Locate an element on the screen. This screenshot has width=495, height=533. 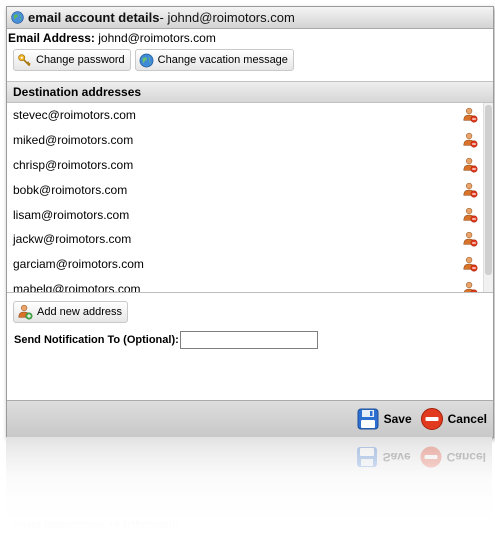
reflection-cancel: Cancel is located at coordinates (452, 457).